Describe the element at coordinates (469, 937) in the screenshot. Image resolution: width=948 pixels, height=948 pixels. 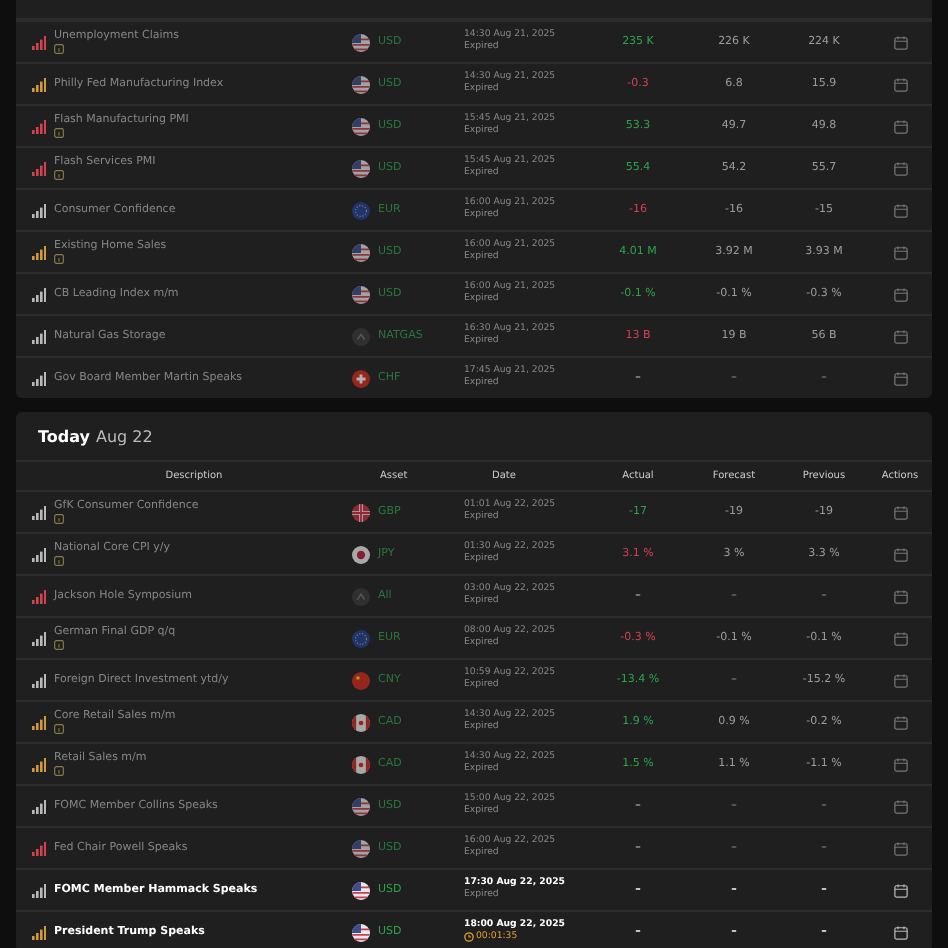
I see `clock-icon` at that location.